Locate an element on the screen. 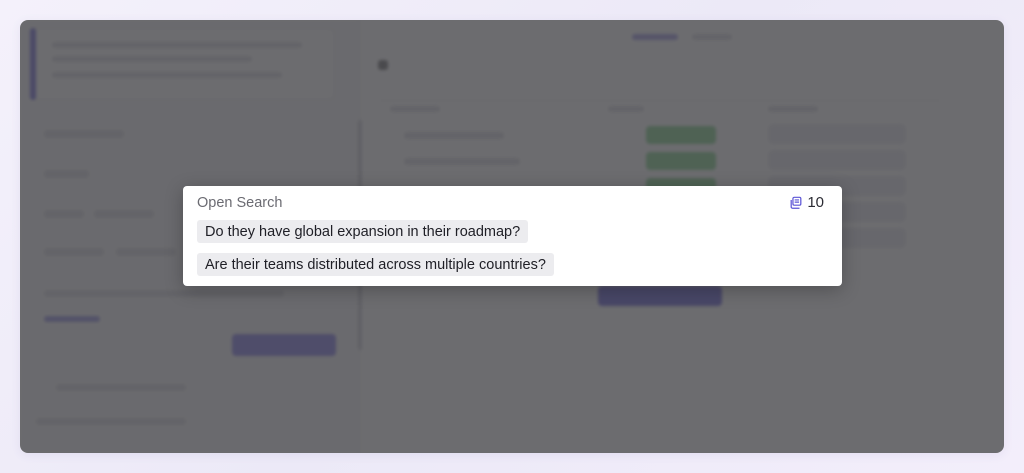 The height and width of the screenshot is (473, 1024). stack-icon is located at coordinates (796, 203).